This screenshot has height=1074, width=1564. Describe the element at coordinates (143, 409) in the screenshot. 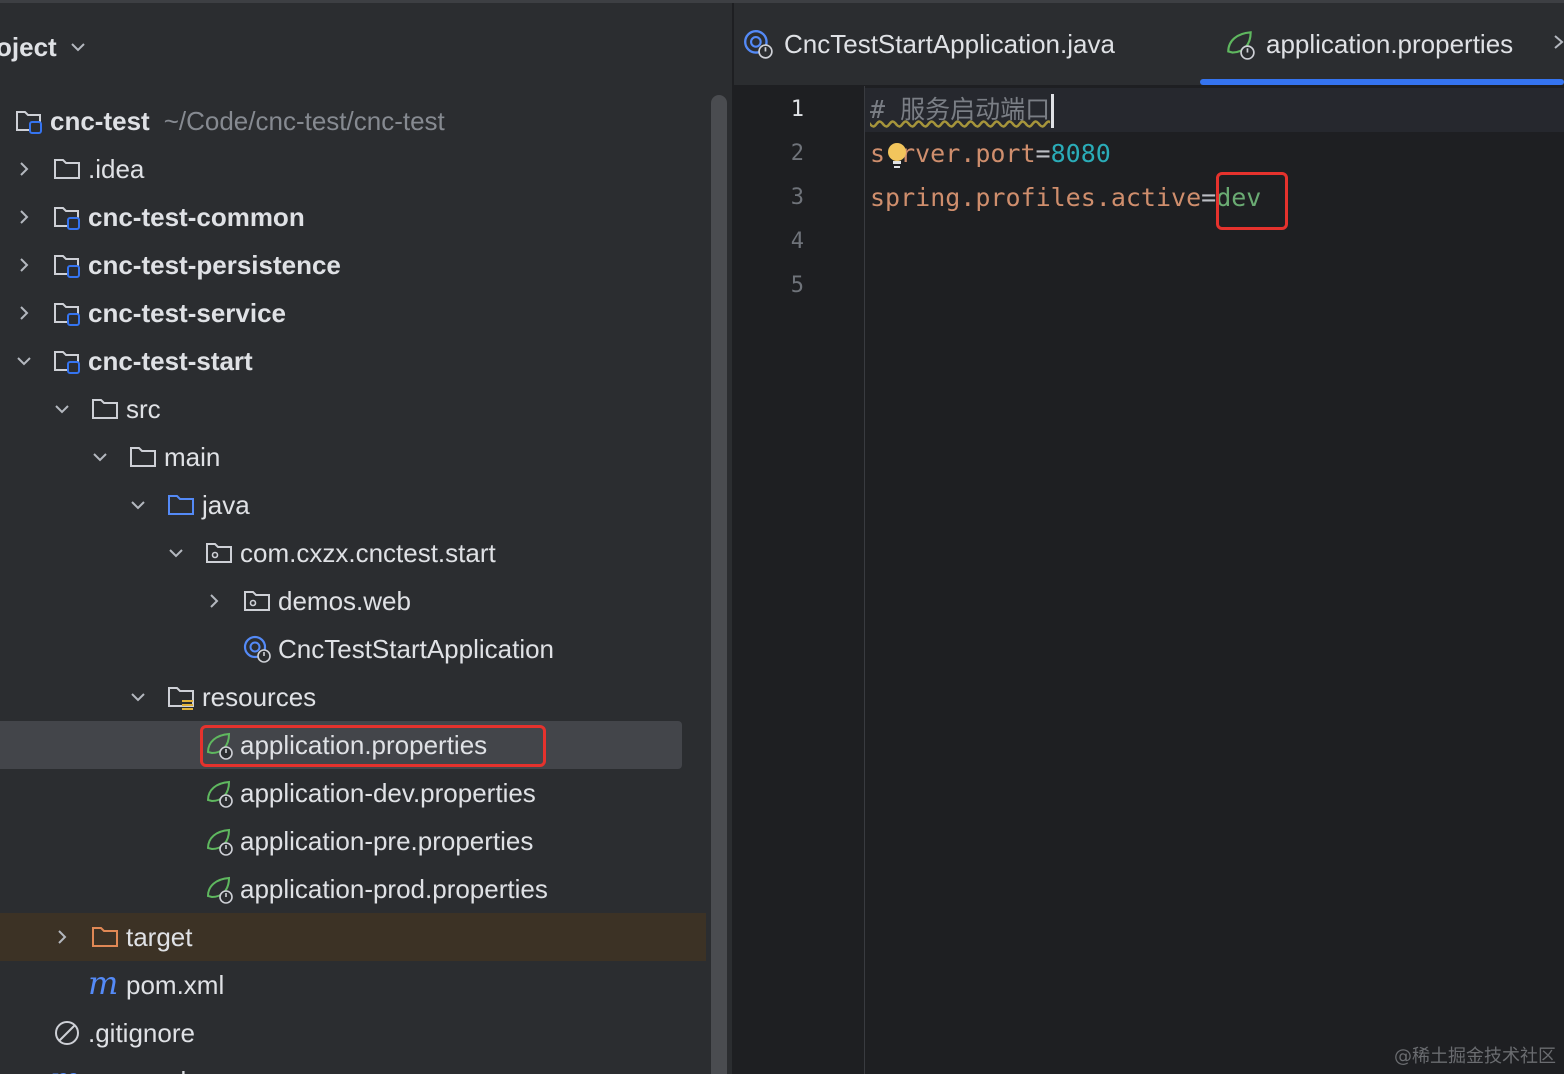

I see `tree-item-label: src` at that location.